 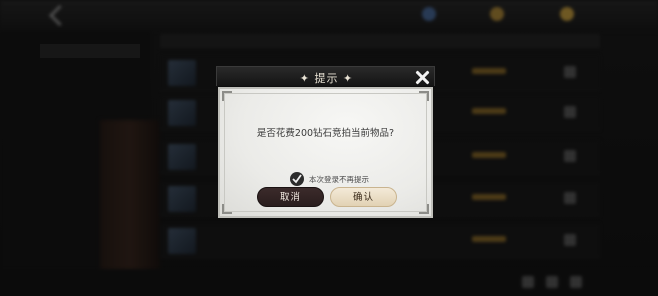 What do you see at coordinates (422, 77) in the screenshot?
I see `close-icon` at bounding box center [422, 77].